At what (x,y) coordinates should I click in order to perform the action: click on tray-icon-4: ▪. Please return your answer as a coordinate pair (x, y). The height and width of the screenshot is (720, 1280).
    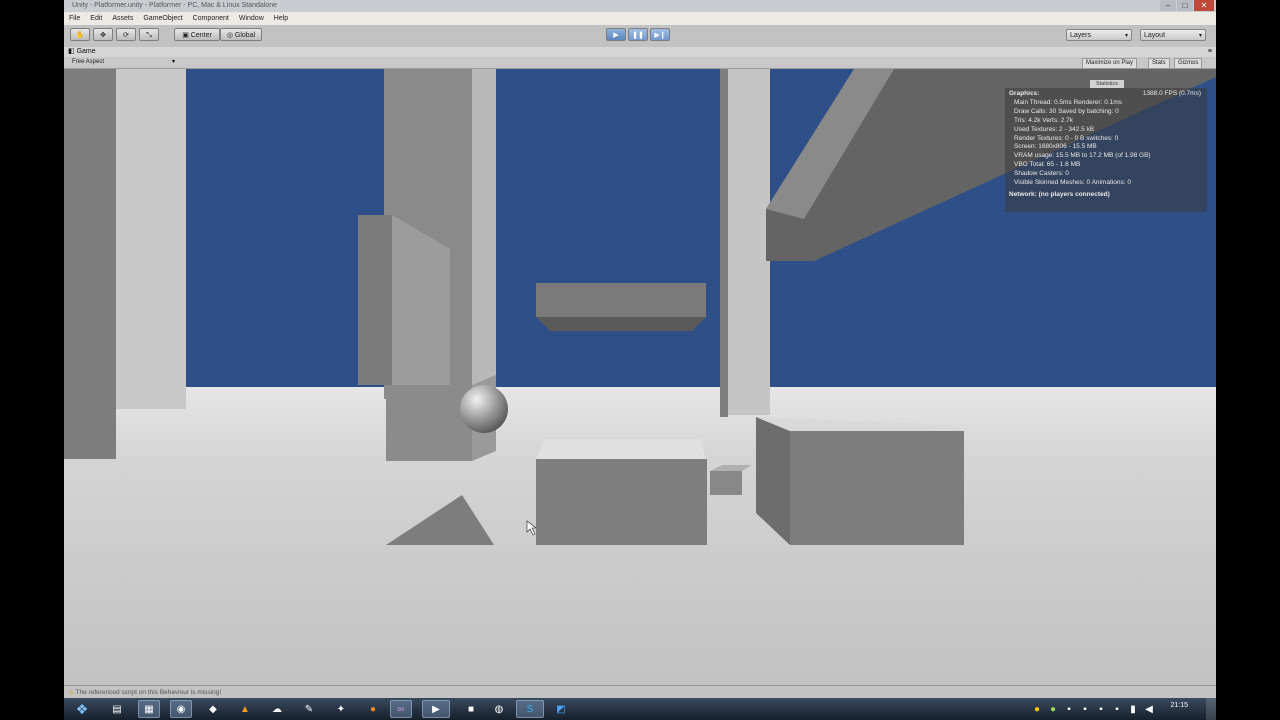
    Looking at the image, I should click on (1085, 709).